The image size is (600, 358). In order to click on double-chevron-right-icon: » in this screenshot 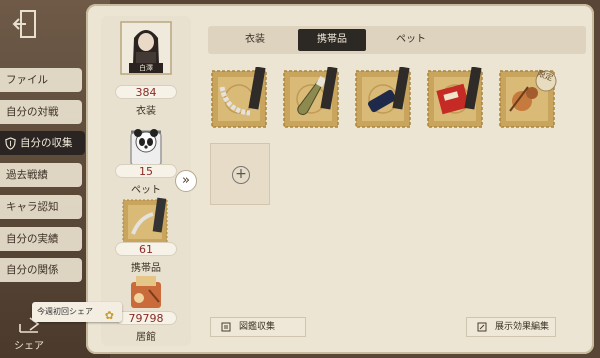, I will do `click(186, 180)`.